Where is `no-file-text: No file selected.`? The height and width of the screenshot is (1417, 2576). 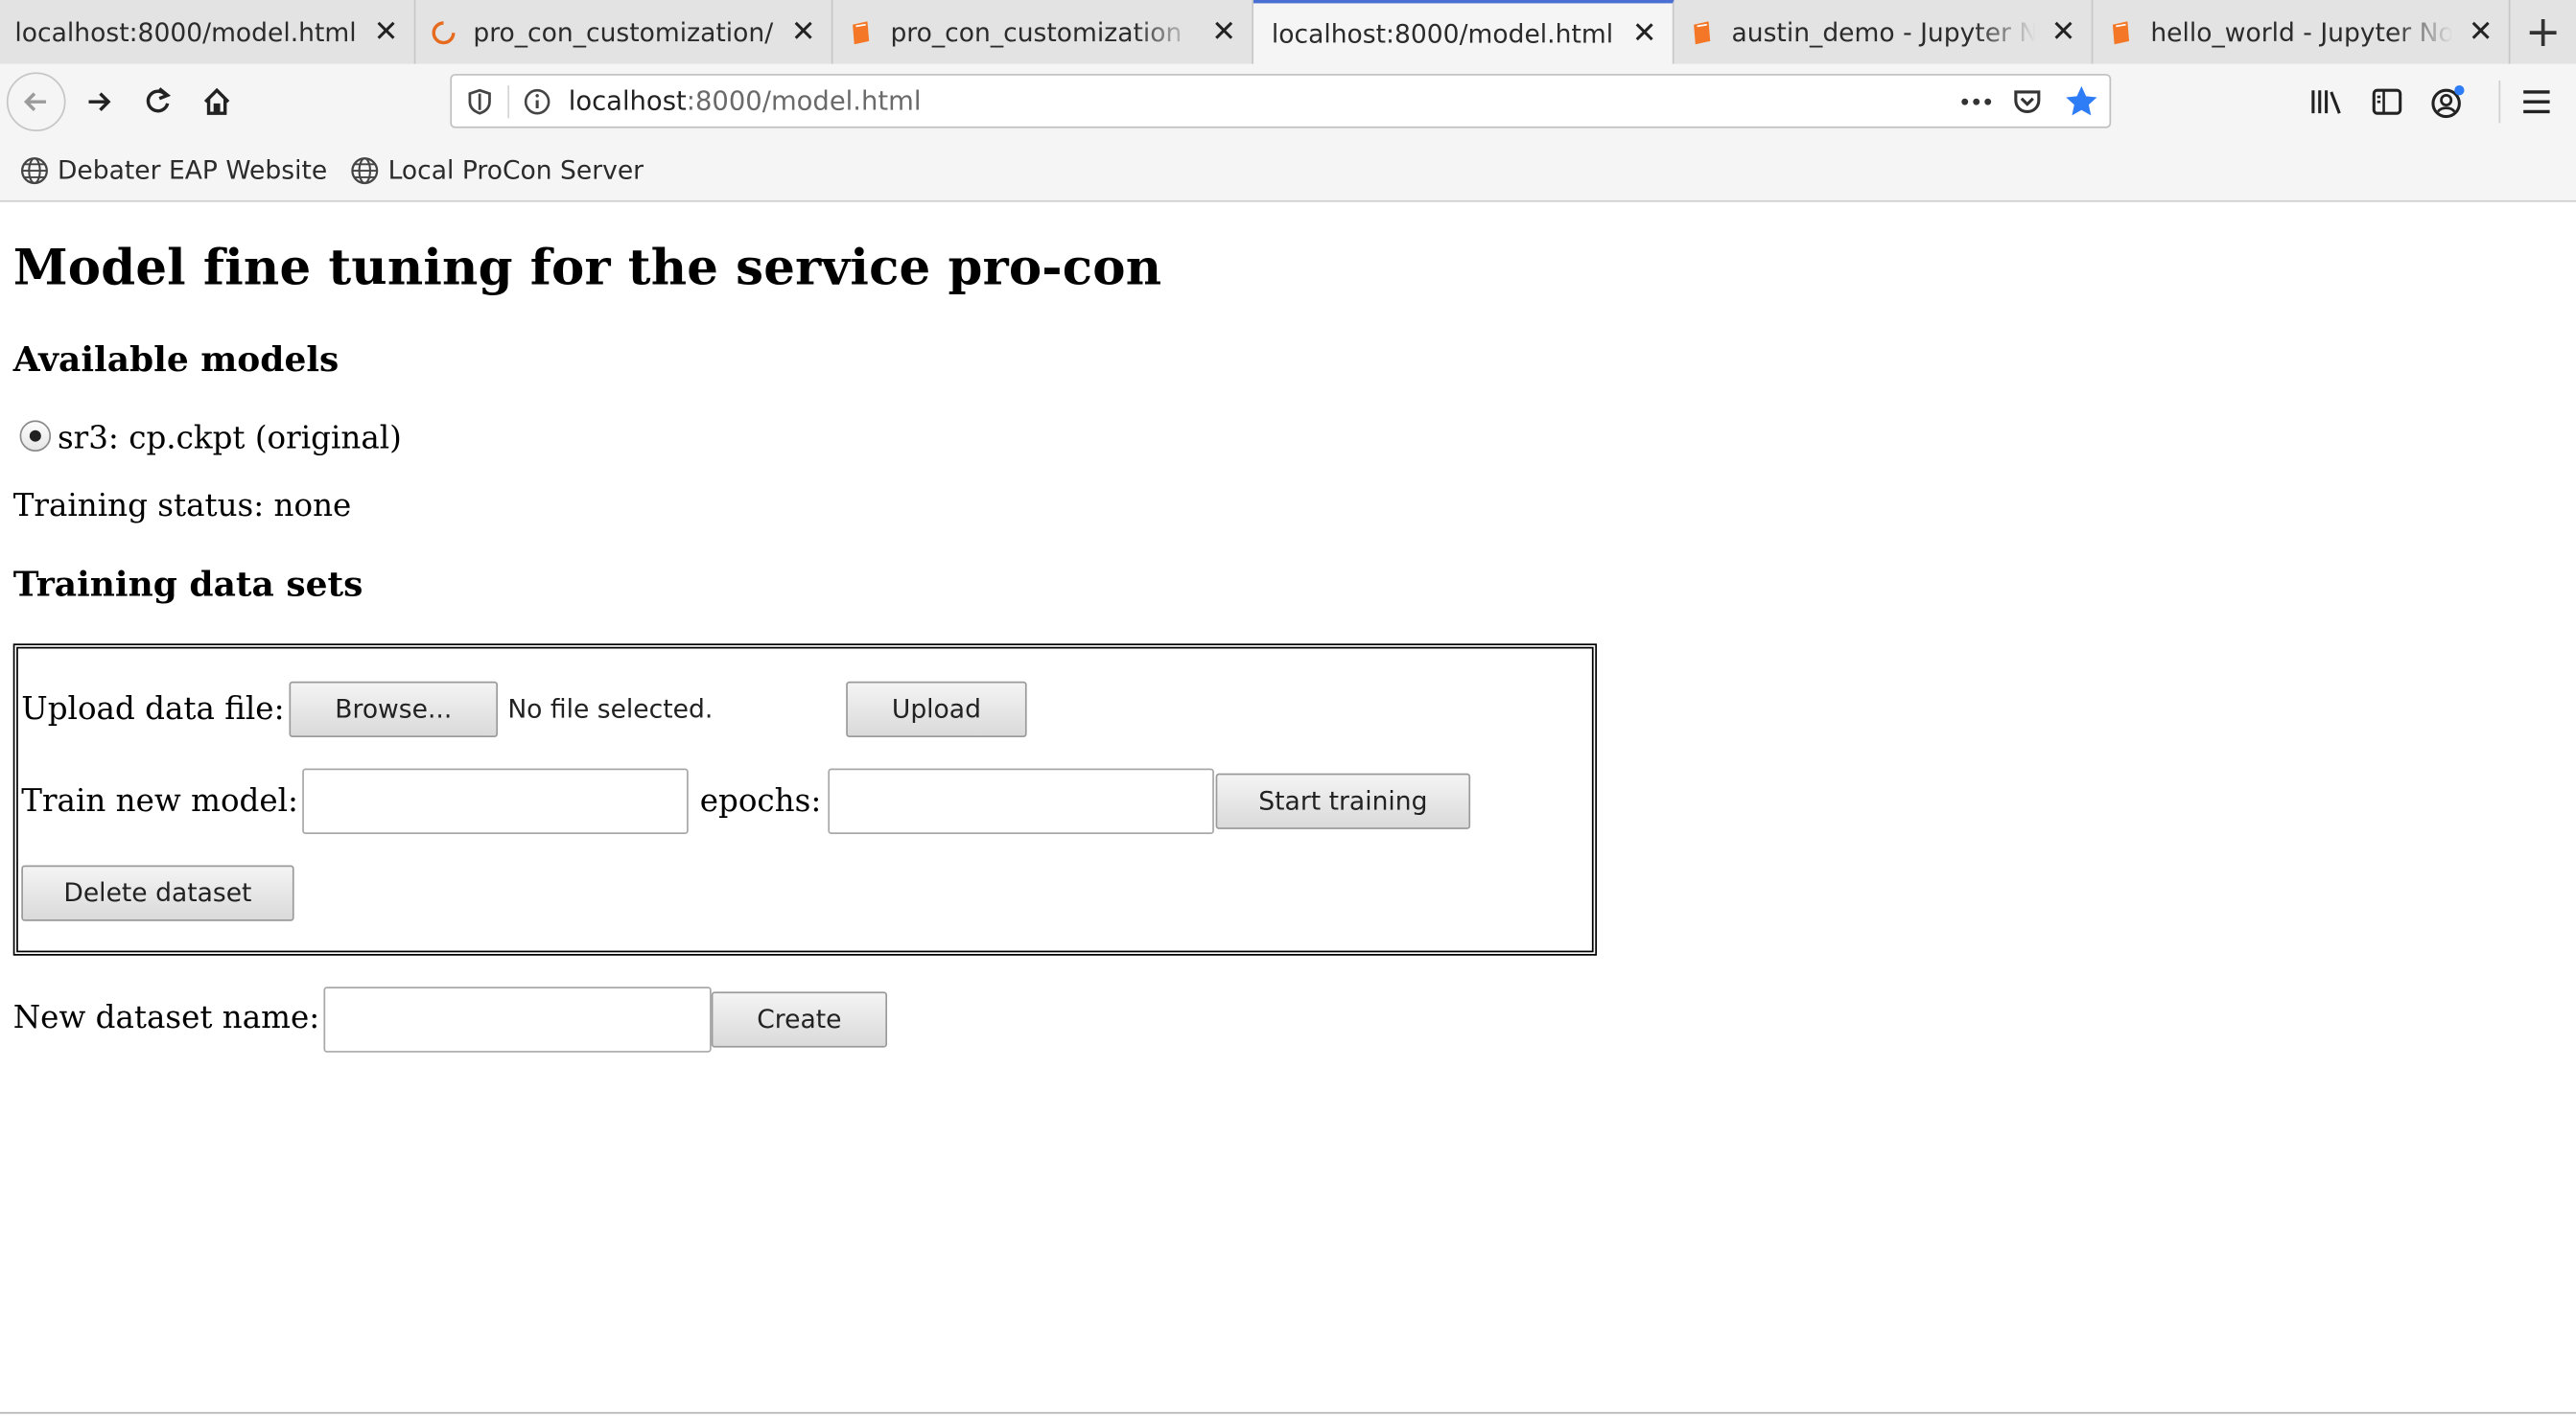 no-file-text: No file selected. is located at coordinates (610, 709).